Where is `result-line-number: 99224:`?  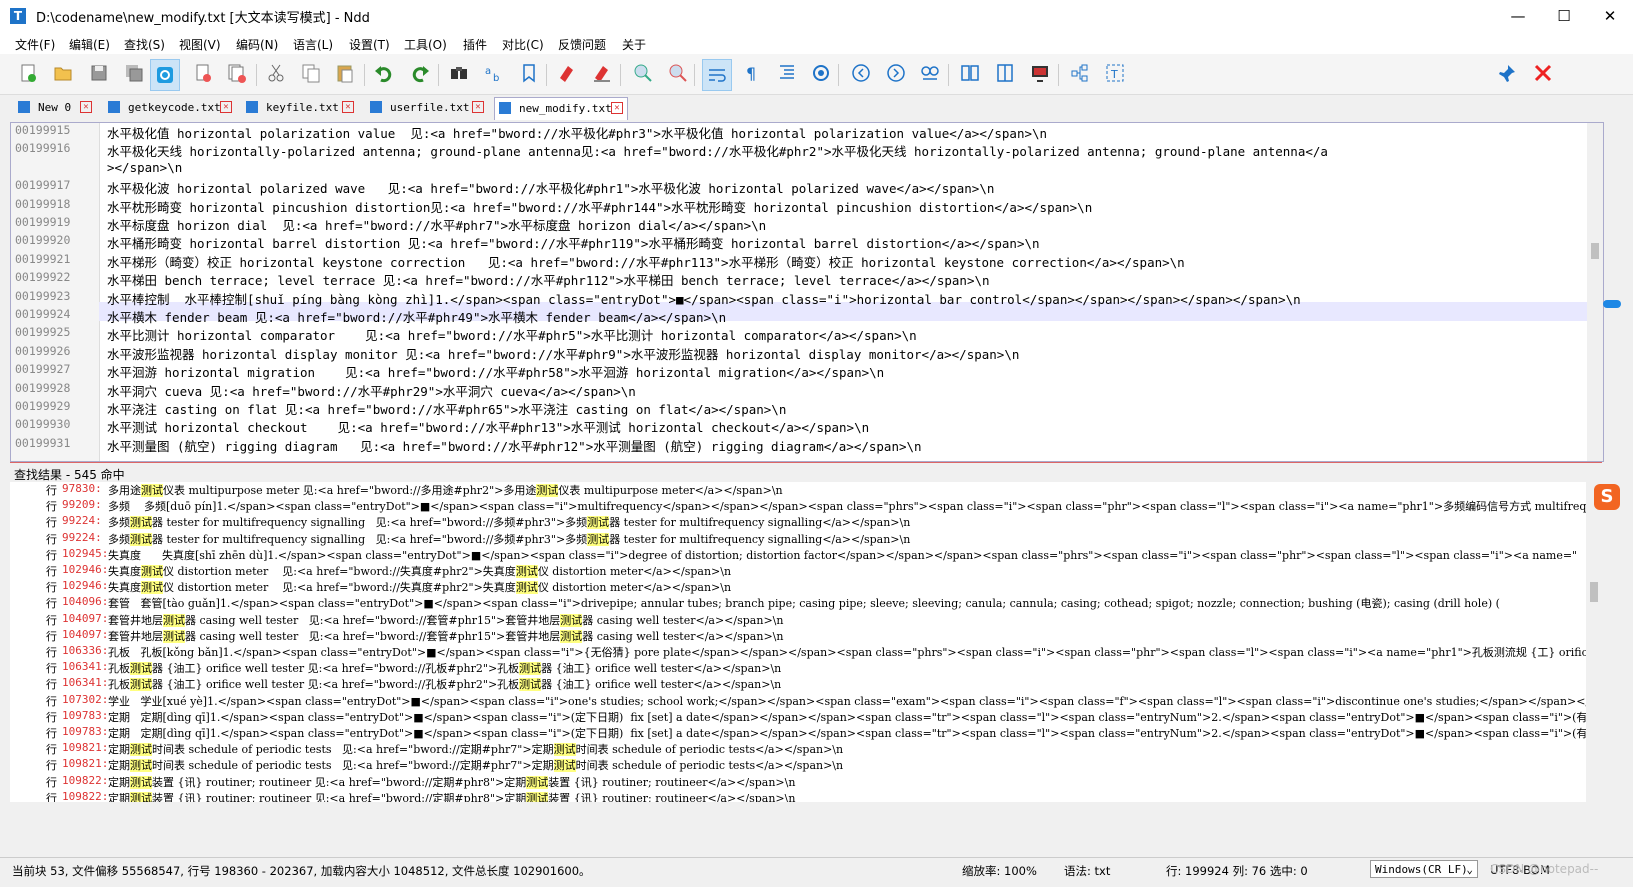 result-line-number: 99224: is located at coordinates (82, 537).